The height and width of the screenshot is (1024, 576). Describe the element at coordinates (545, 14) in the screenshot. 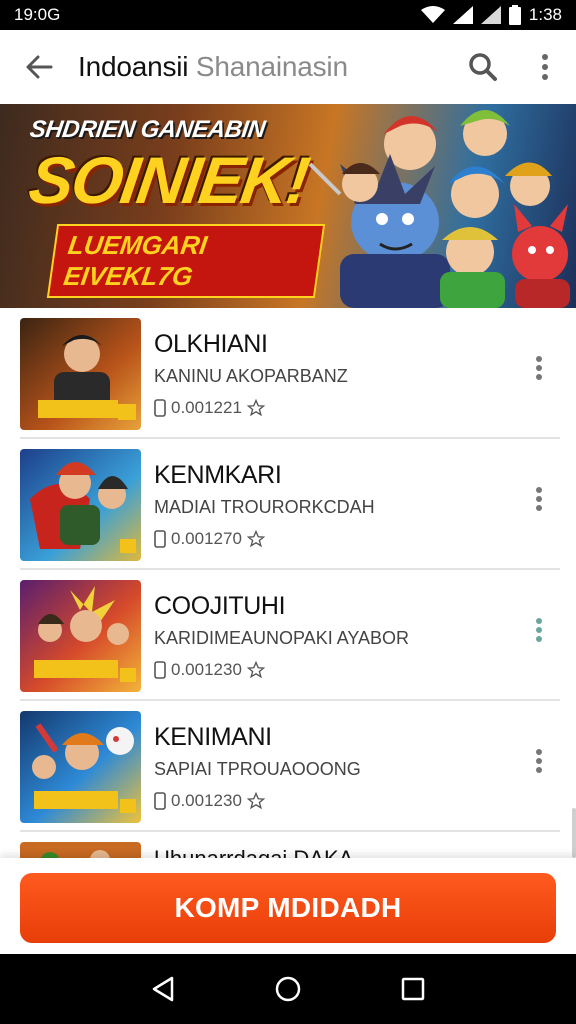

I see `status-time-right: 1:38` at that location.